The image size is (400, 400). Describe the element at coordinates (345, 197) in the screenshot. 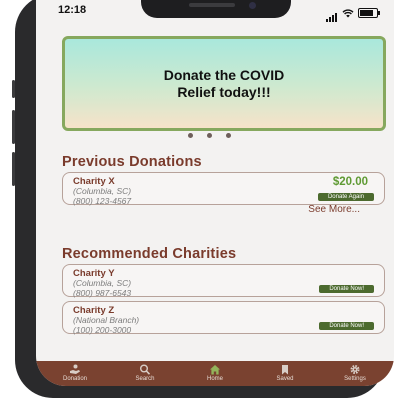

I see `donate-again-button: Donate Again` at that location.